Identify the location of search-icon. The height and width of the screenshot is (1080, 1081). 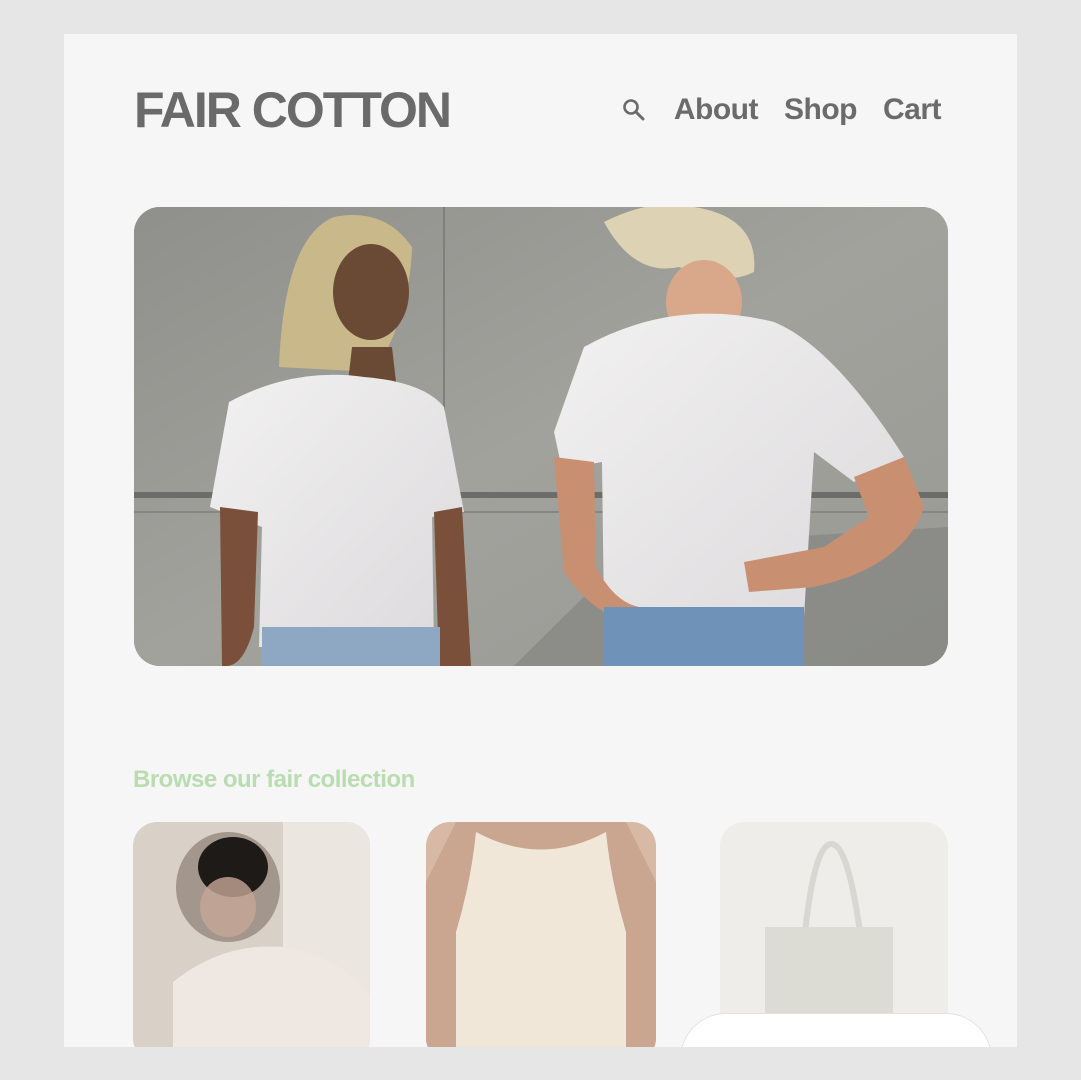
(634, 110).